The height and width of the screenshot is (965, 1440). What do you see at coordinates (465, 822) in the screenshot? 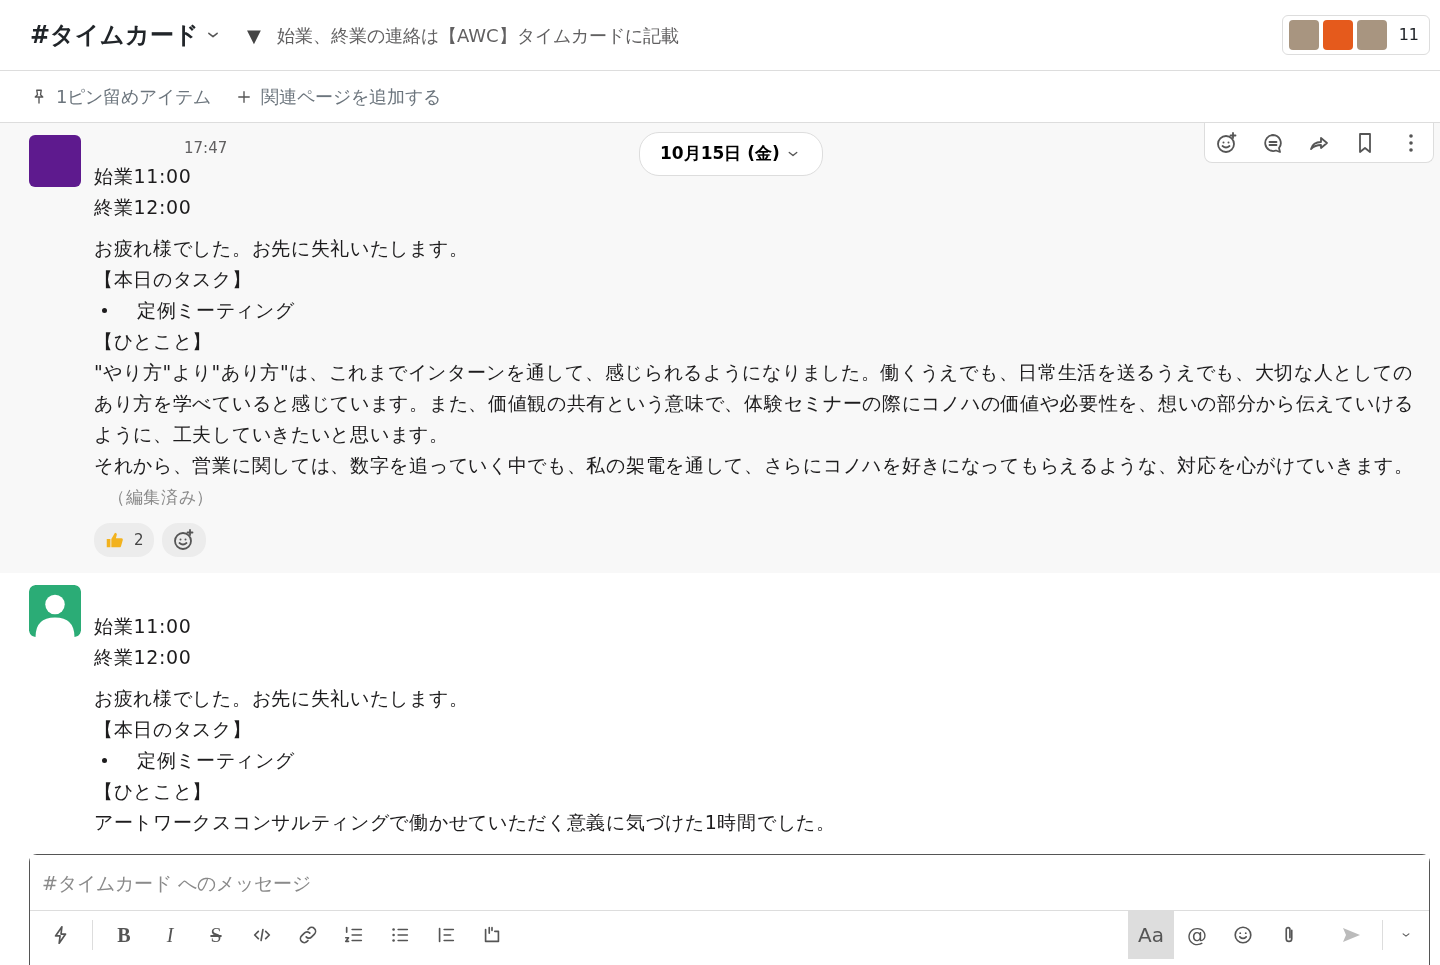
I see `message-text: アートワークスコンサルティングで働かせていただく意義に気づけた1時間でした。` at bounding box center [465, 822].